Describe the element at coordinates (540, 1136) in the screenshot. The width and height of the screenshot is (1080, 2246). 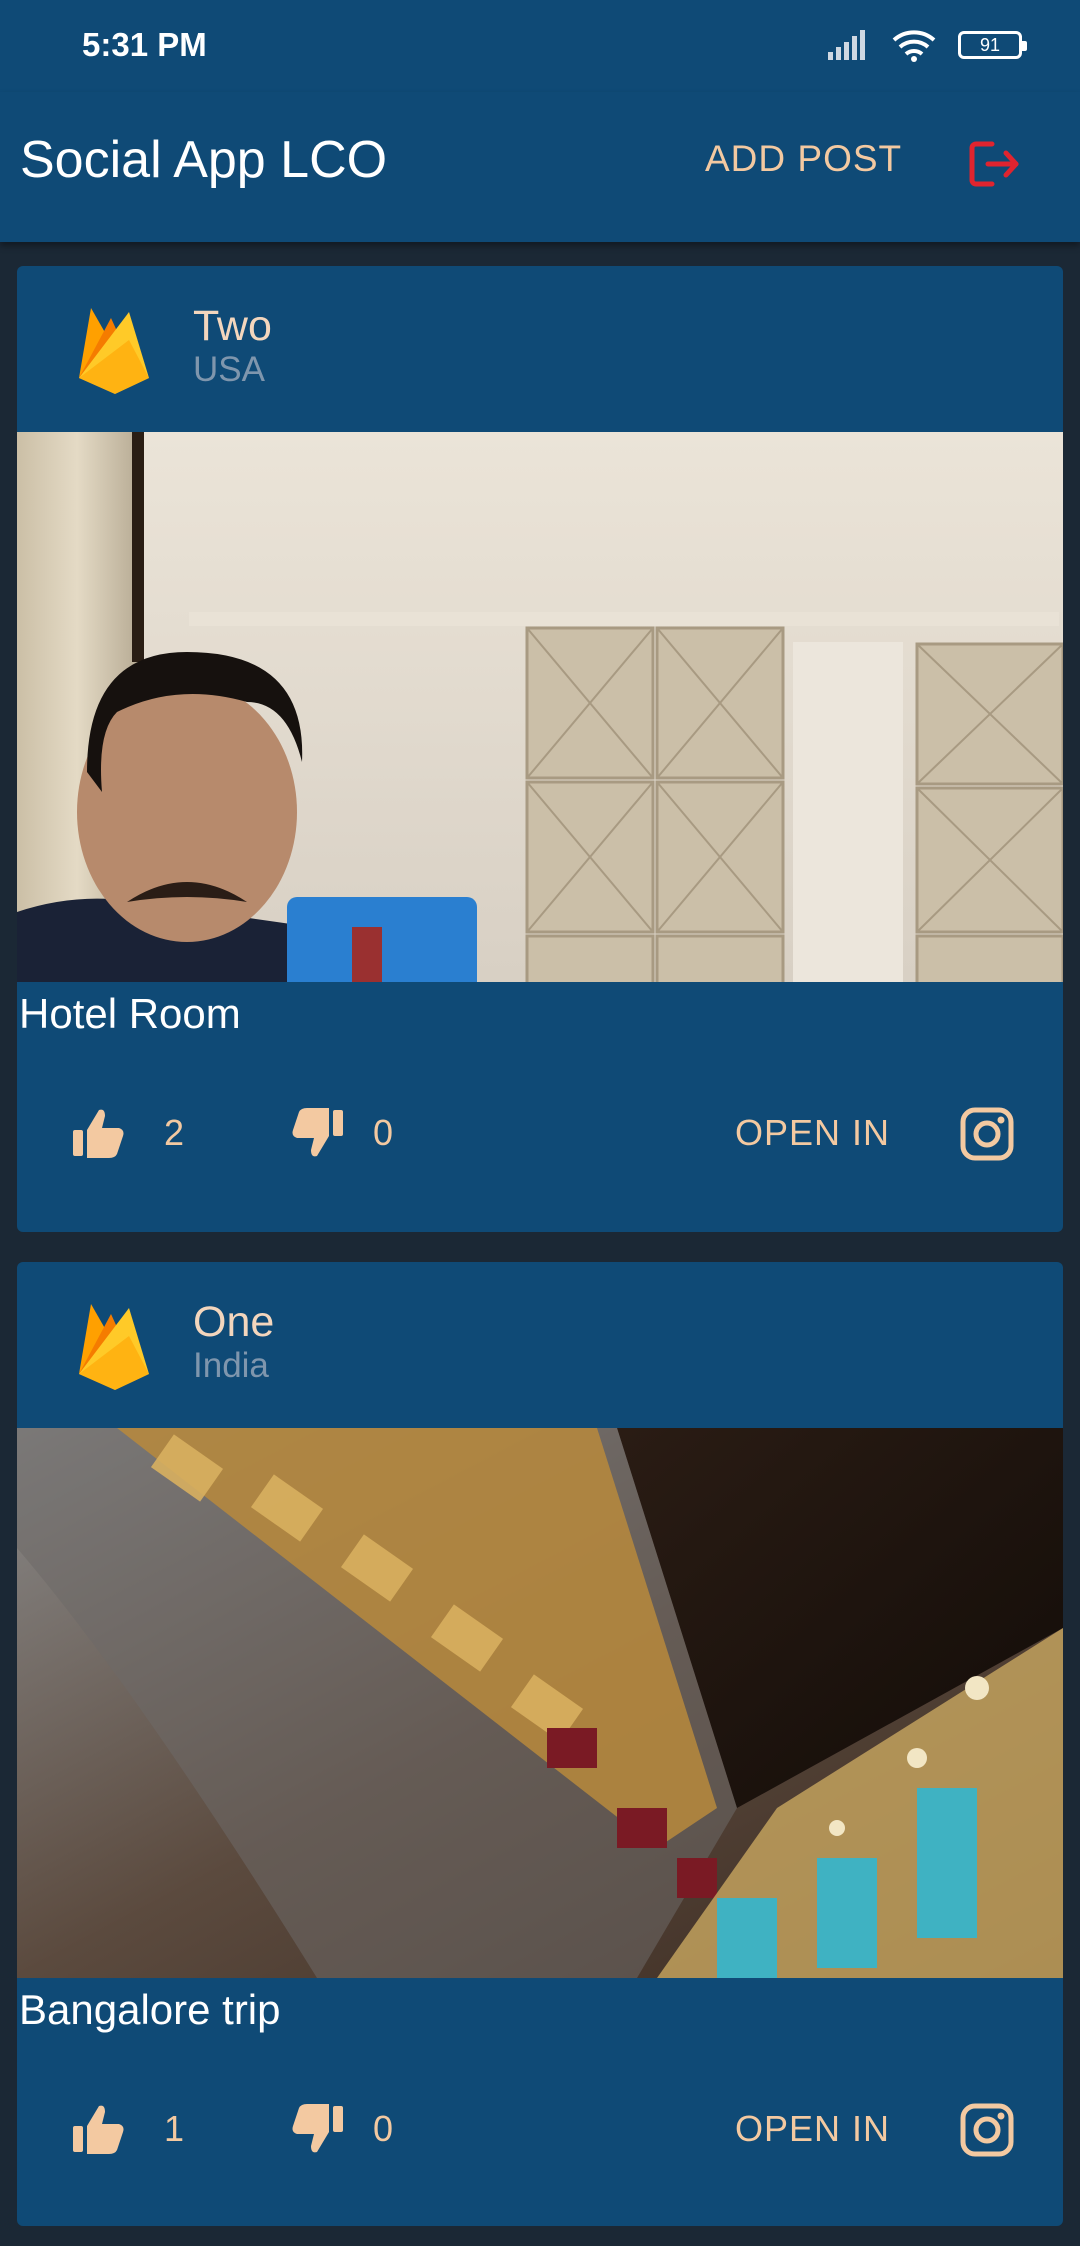
I see `post-actions: 2 0 OPEN IN` at that location.